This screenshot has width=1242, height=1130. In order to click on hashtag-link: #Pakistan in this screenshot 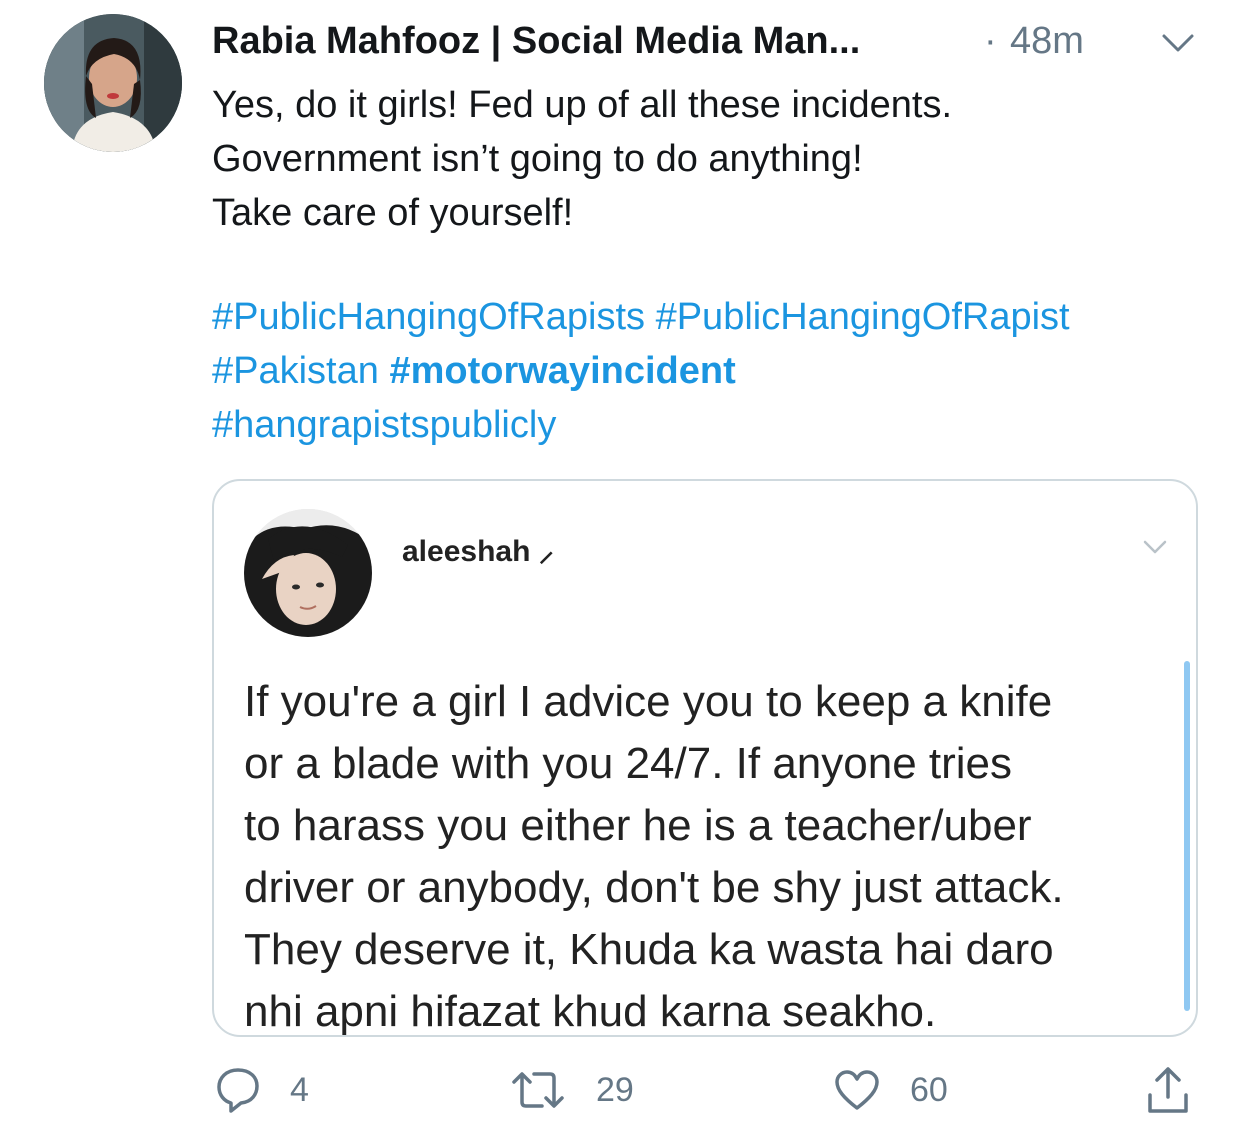, I will do `click(295, 371)`.